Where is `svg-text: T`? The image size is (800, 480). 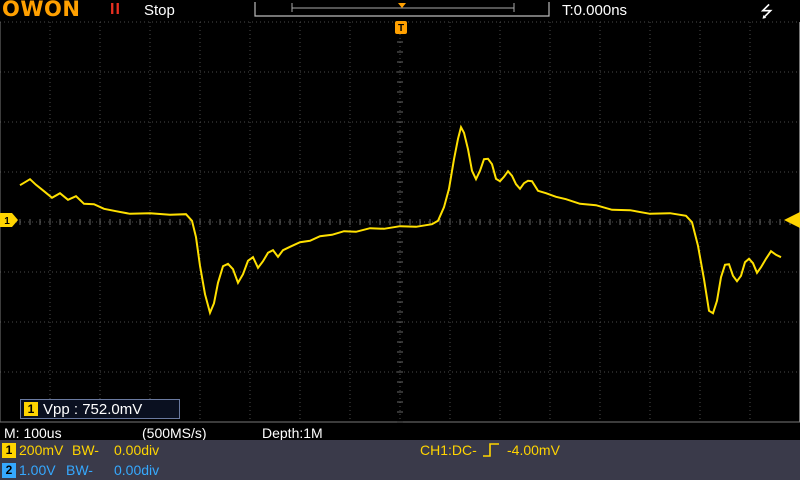
svg-text: T is located at coordinates (401, 28).